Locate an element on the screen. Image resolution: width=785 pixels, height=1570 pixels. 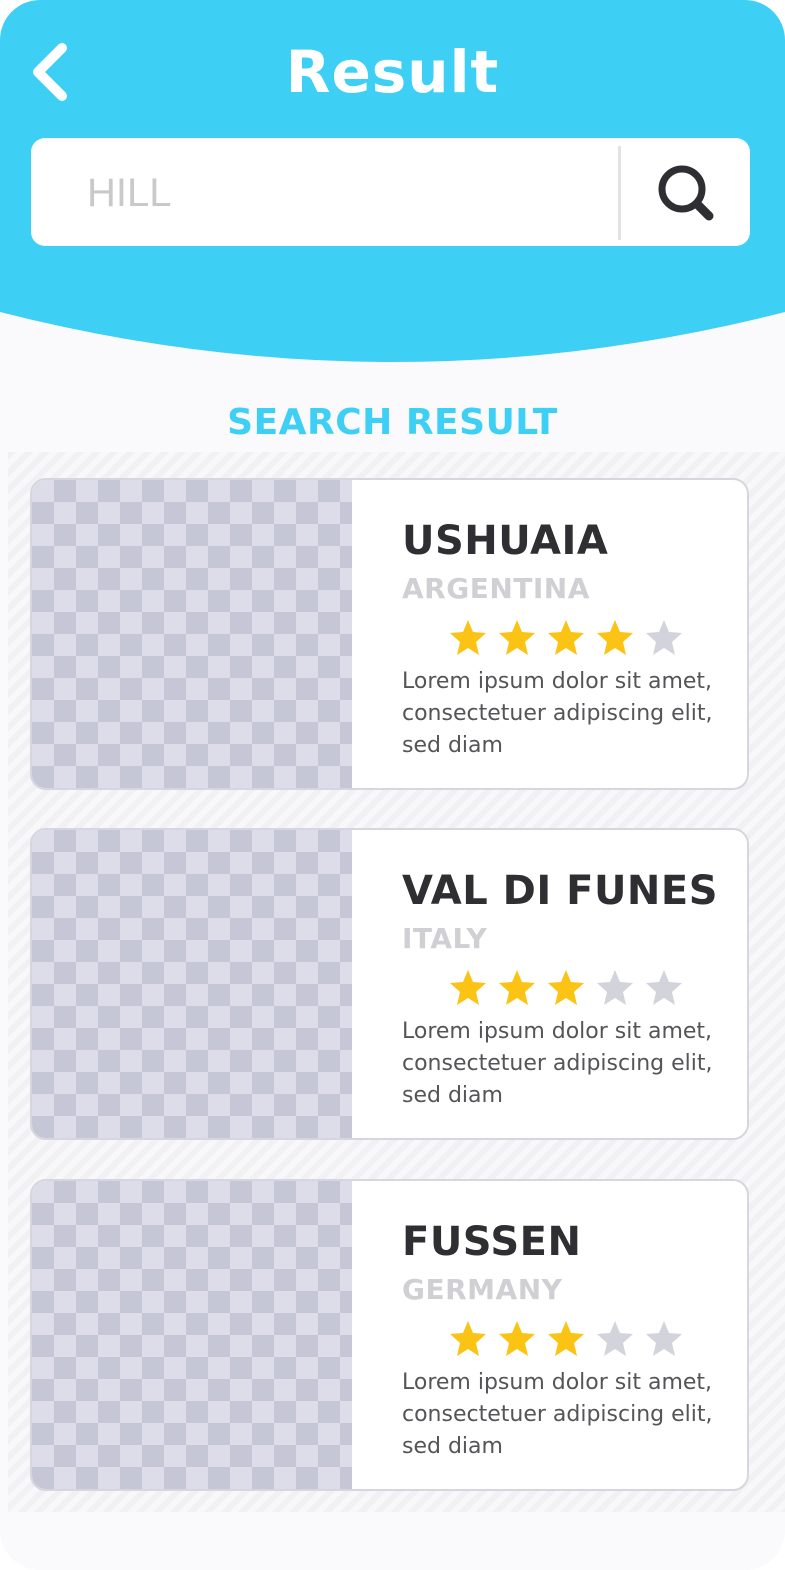
page-title: Result is located at coordinates (392, 72).